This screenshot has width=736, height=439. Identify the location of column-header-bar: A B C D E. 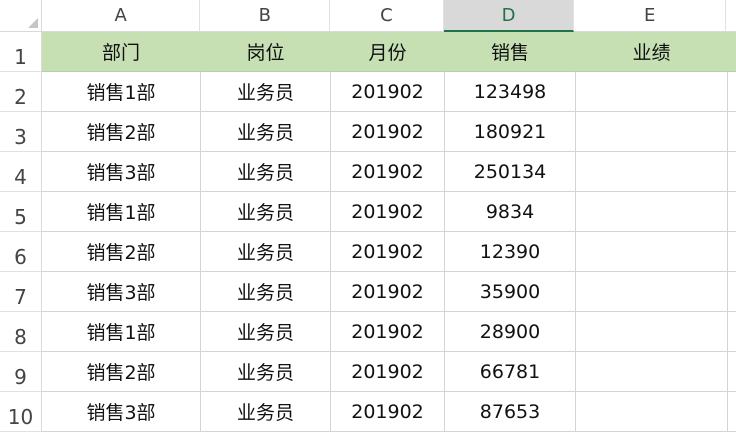
(368, 16).